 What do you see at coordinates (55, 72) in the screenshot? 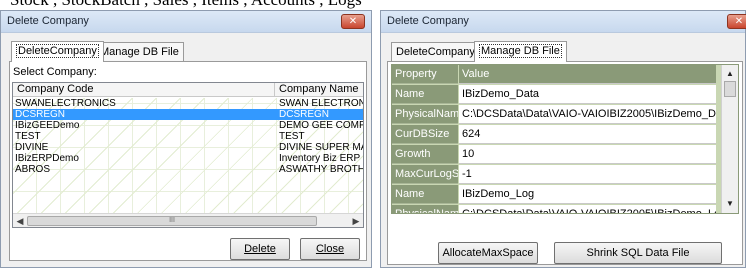
I see `select-company-label: Select Company:` at bounding box center [55, 72].